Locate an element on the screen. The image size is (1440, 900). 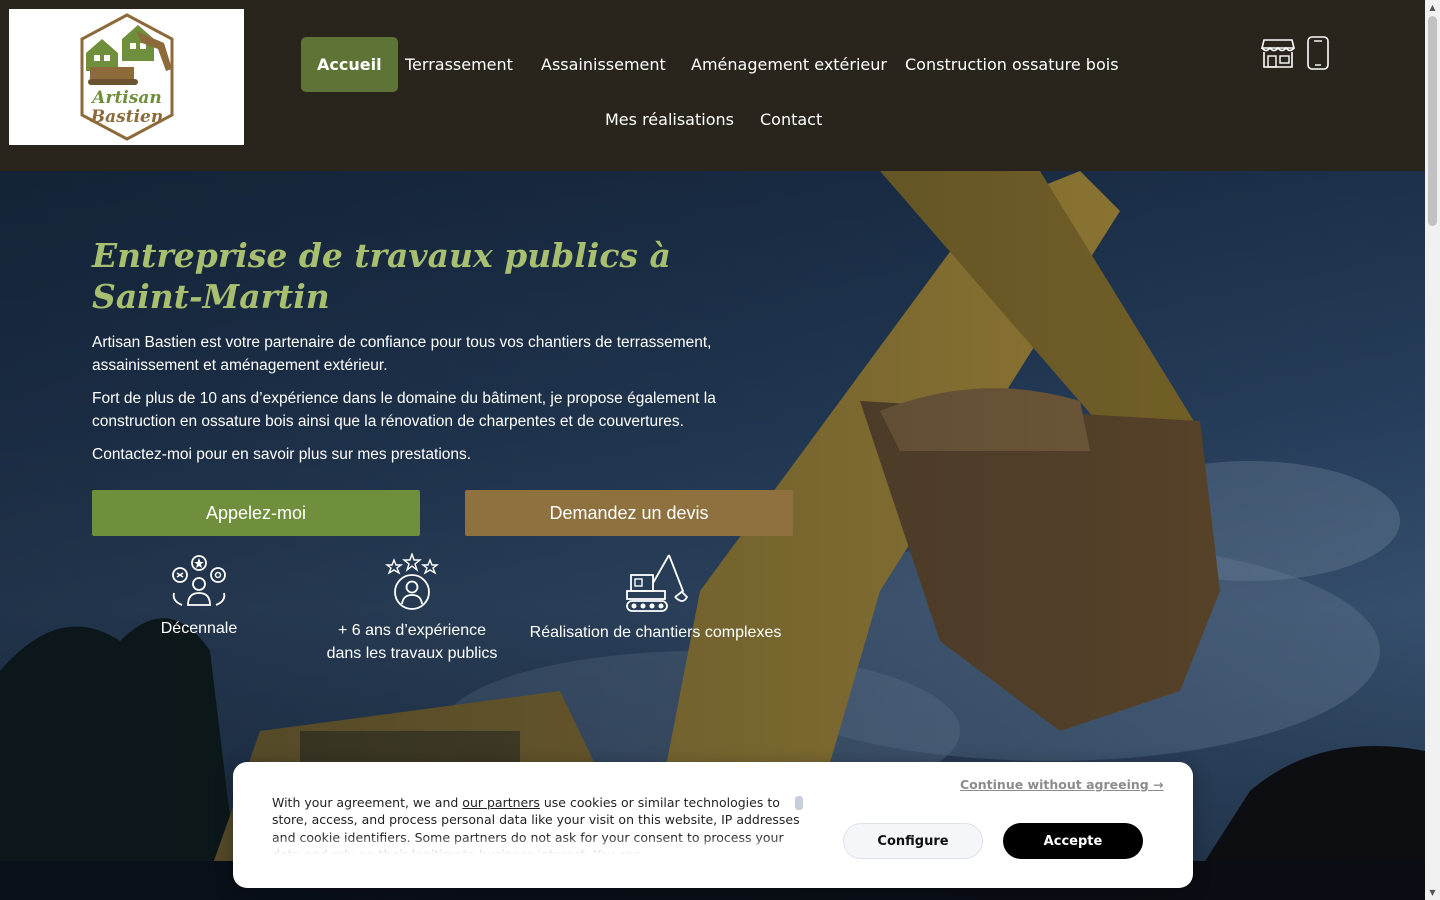
feature-label: Décennale is located at coordinates (199, 628).